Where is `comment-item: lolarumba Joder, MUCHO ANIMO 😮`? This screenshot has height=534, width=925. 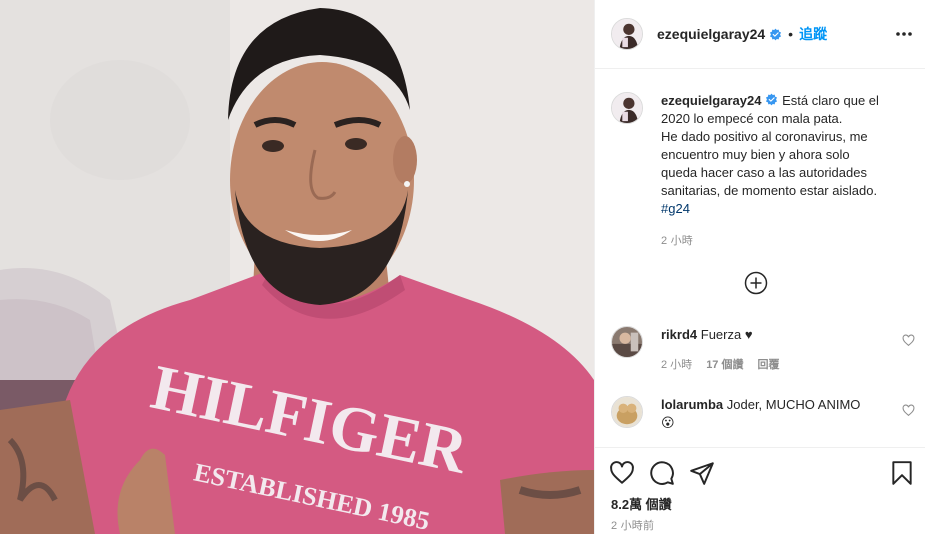
comment-item: lolarumba Joder, MUCHO ANIMO 😮 is located at coordinates (763, 414).